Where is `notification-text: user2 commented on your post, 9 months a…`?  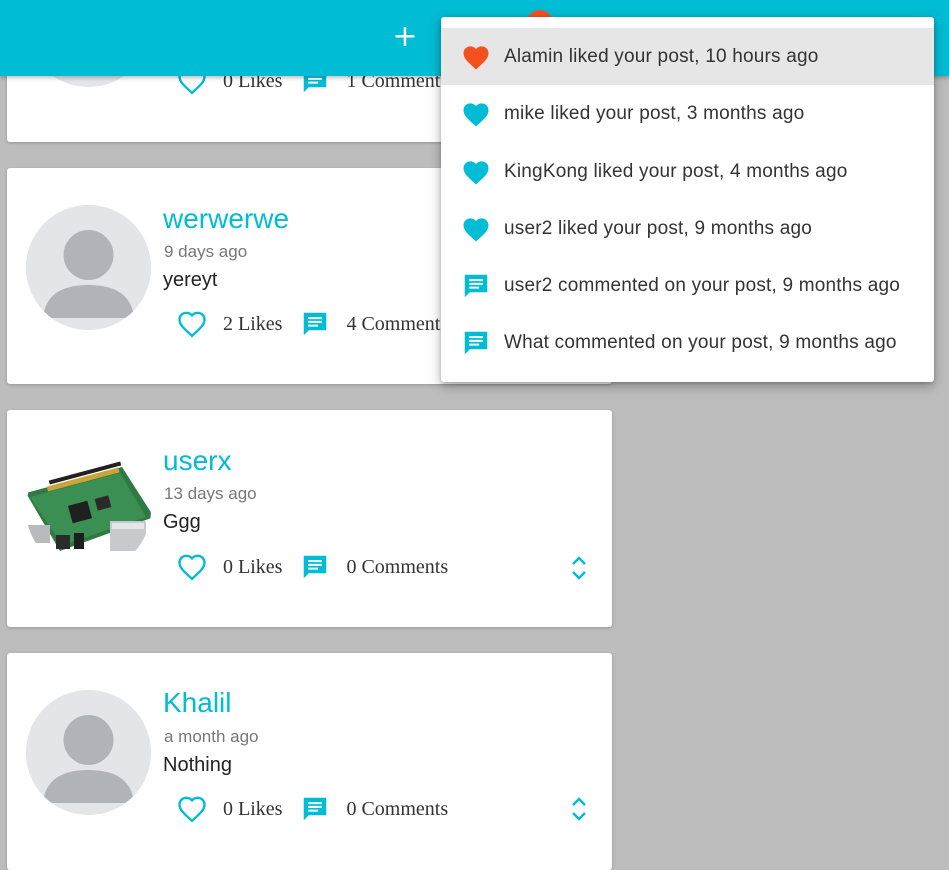 notification-text: user2 commented on your post, 9 months a… is located at coordinates (702, 285).